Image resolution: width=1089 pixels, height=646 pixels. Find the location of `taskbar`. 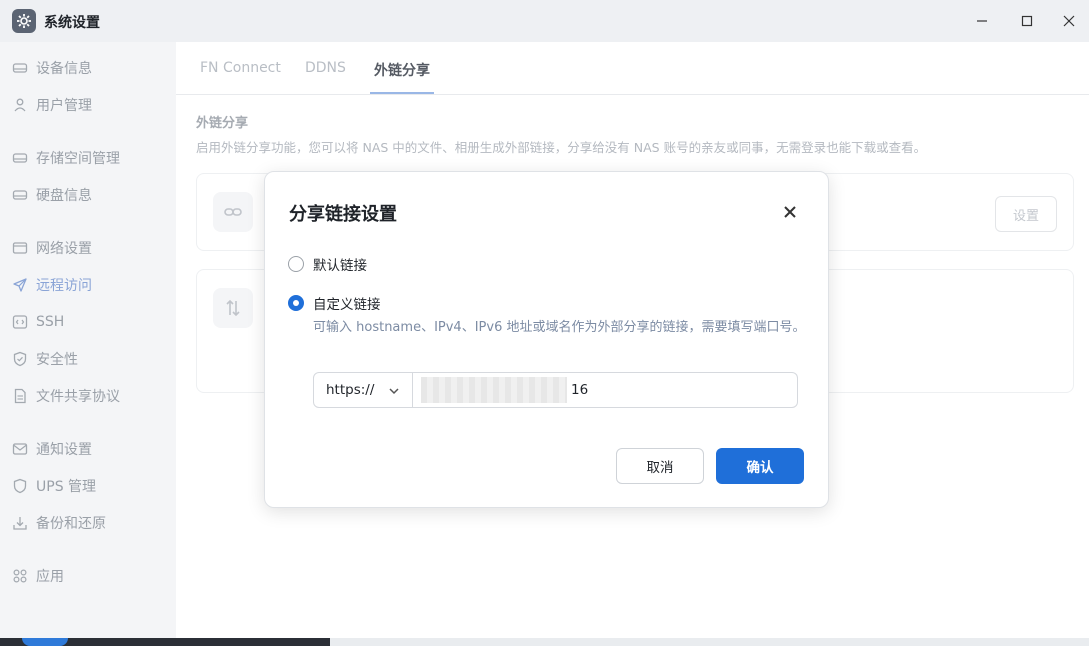

taskbar is located at coordinates (544, 642).